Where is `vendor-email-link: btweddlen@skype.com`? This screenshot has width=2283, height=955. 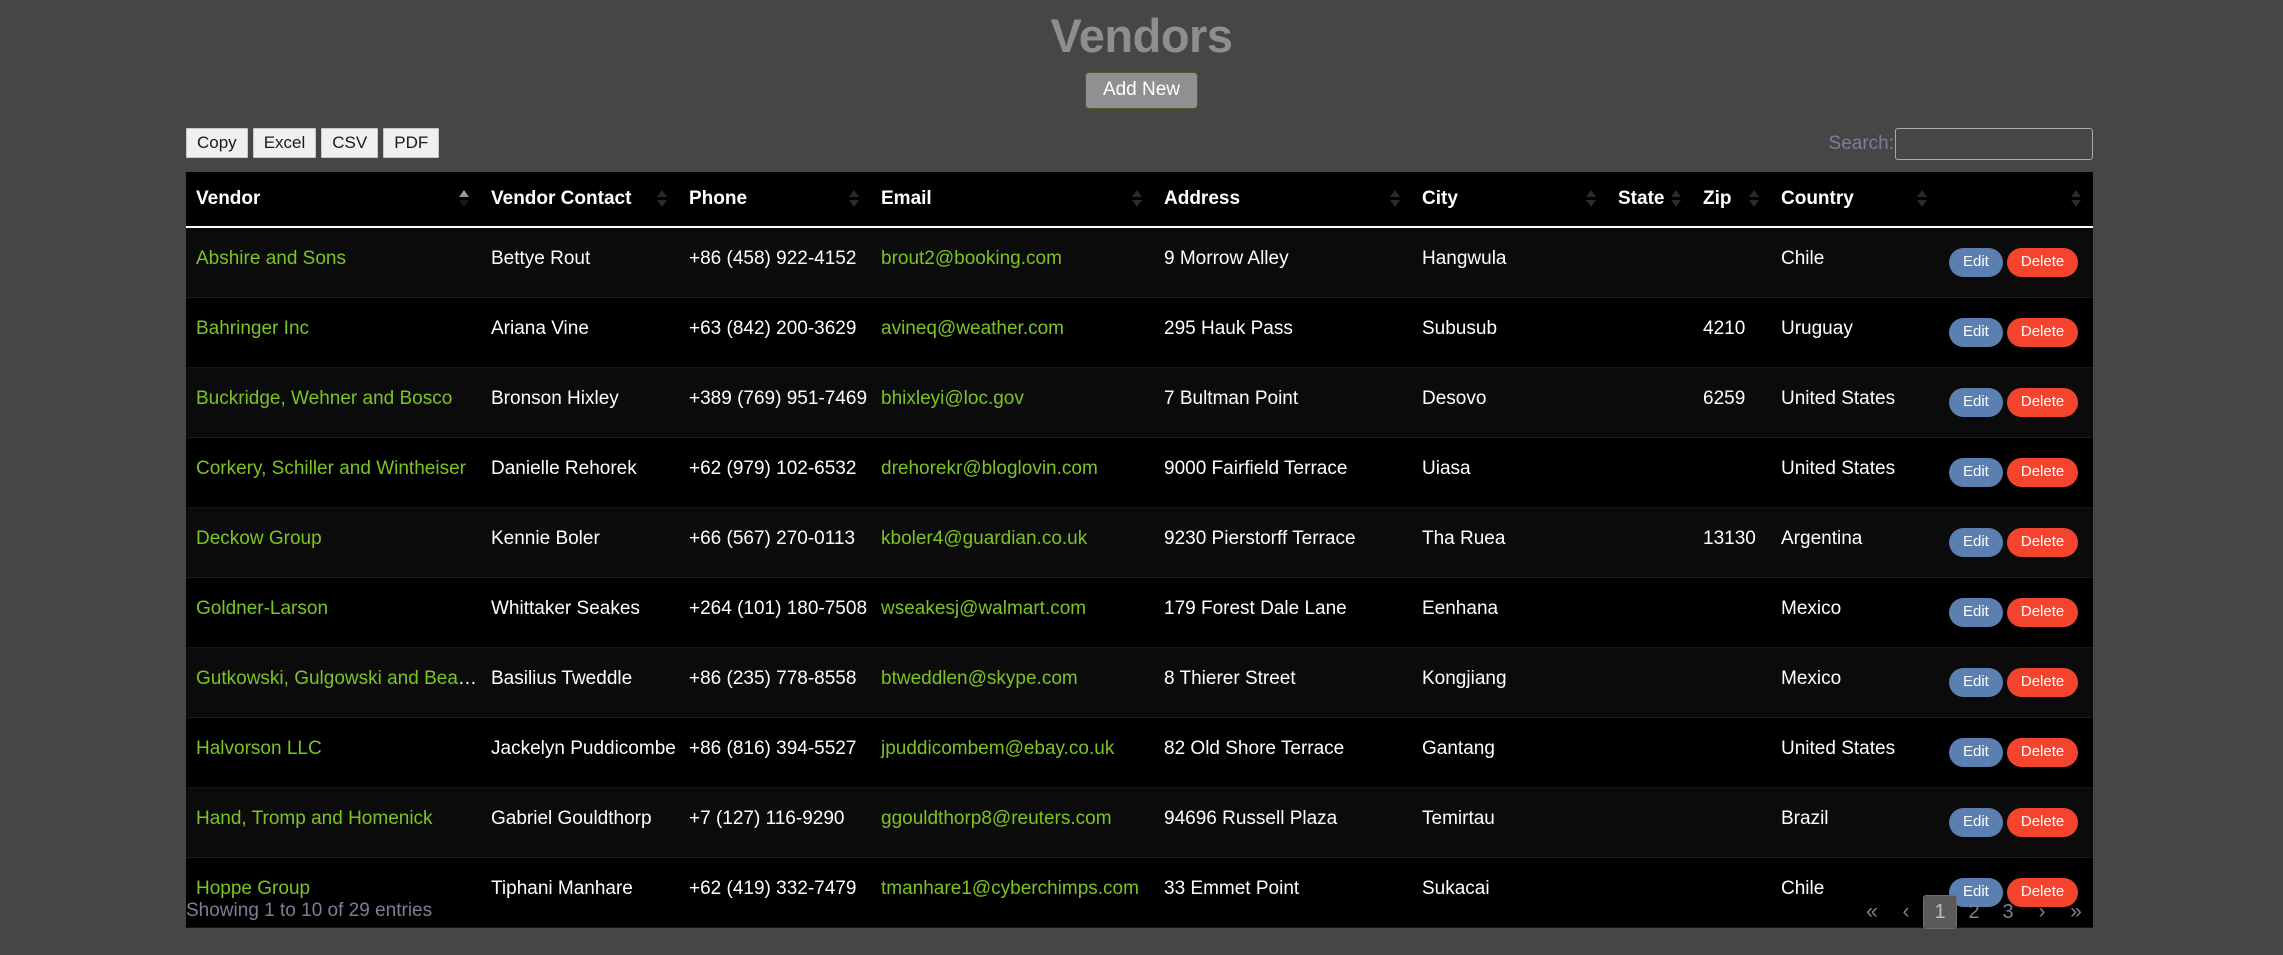 vendor-email-link: btweddlen@skype.com is located at coordinates (979, 678).